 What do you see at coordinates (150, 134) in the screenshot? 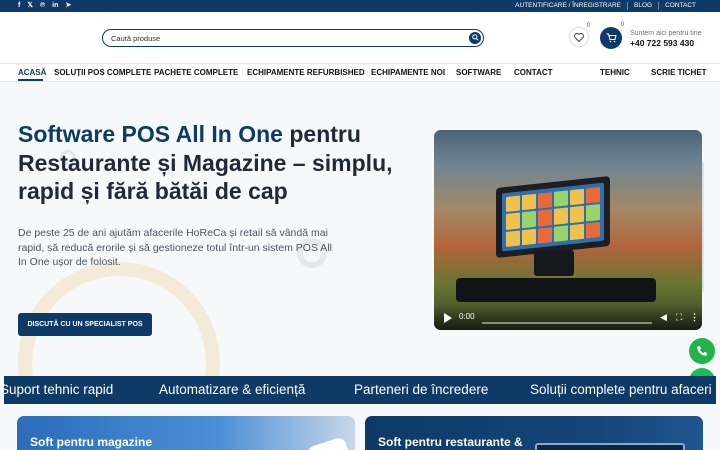
I see `hero-title-highlight: Software POS All In One` at bounding box center [150, 134].